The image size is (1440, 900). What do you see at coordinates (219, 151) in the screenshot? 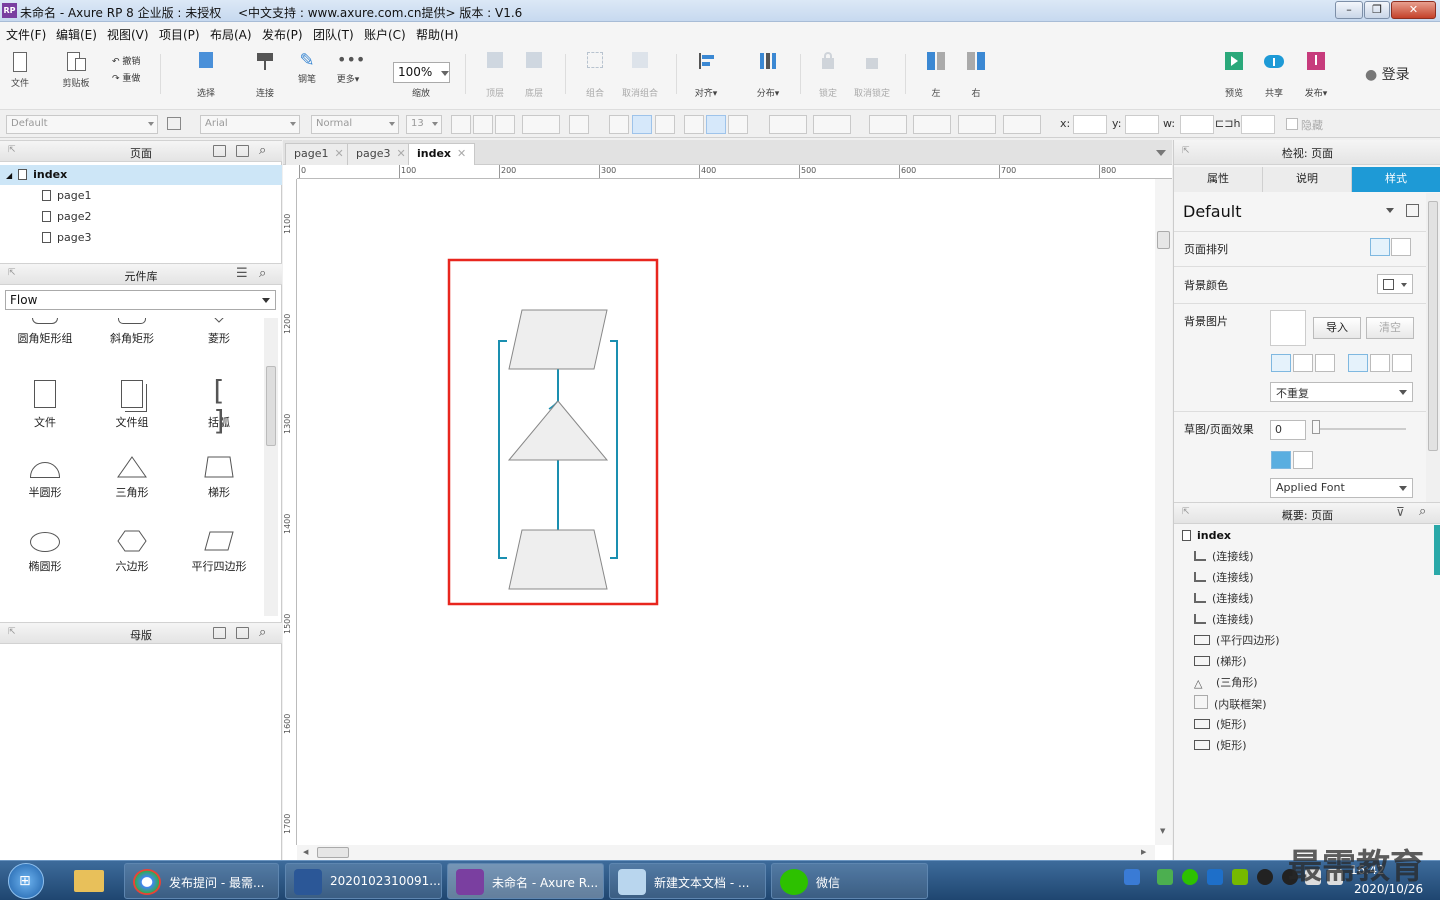
I see `add-page-icon` at bounding box center [219, 151].